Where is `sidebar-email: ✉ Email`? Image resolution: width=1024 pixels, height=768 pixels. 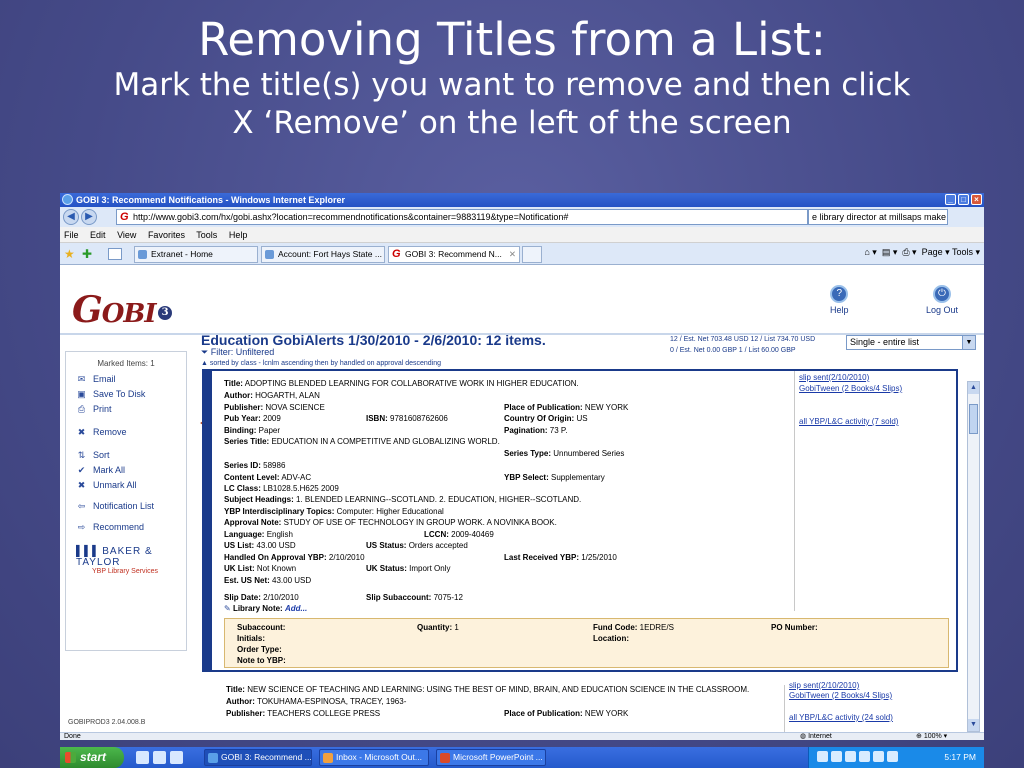
sidebar-email: ✉ Email is located at coordinates (126, 379).